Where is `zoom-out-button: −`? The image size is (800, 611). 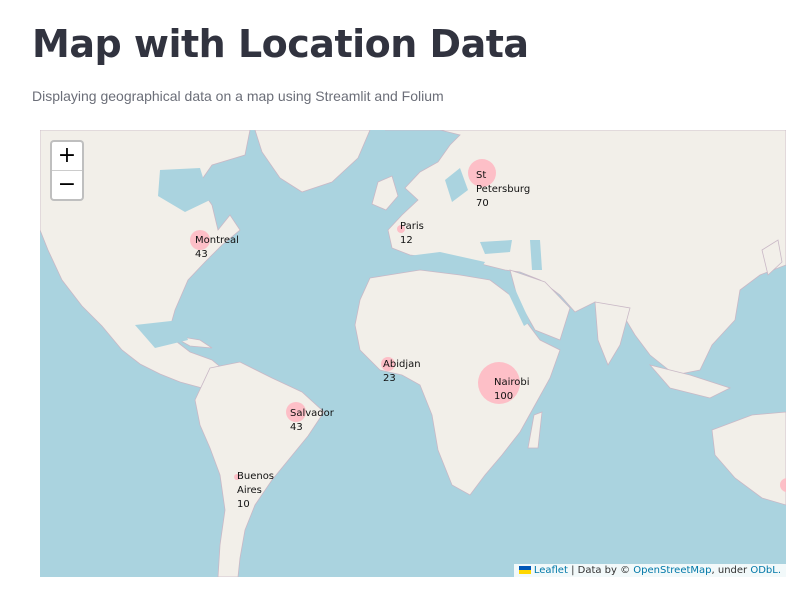
zoom-out-button: − is located at coordinates (67, 184).